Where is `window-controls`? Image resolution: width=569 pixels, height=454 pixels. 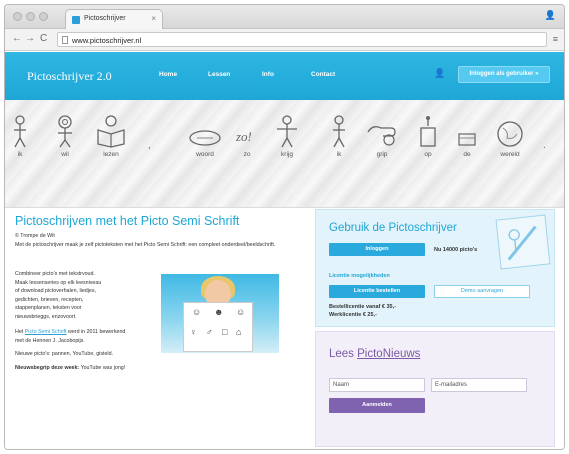
window-controls is located at coordinates (30, 16).